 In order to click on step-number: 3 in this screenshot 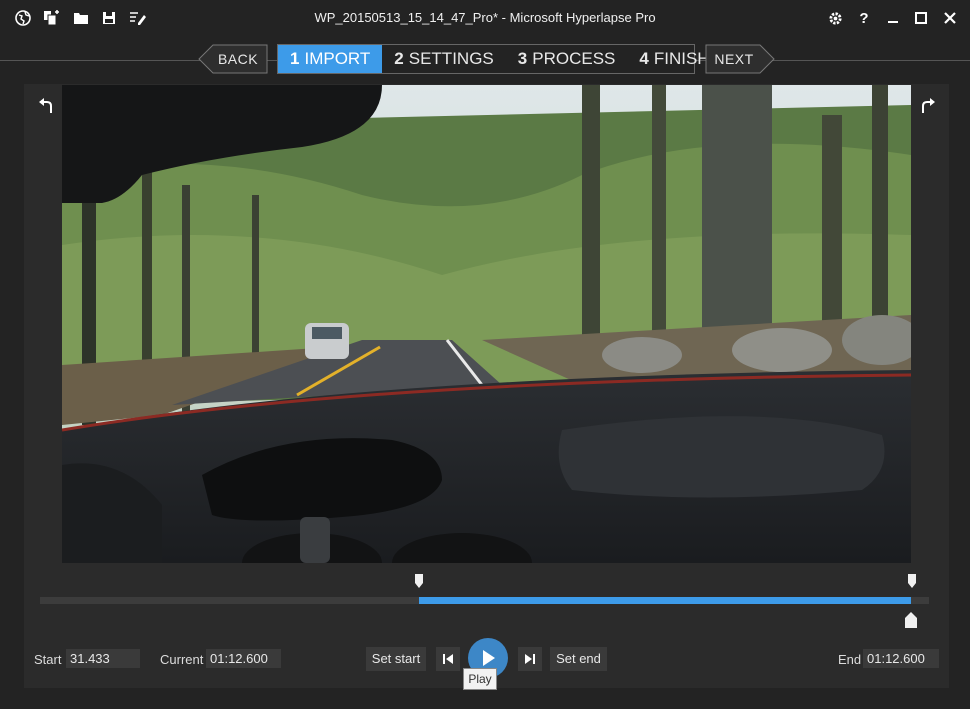, I will do `click(522, 58)`.